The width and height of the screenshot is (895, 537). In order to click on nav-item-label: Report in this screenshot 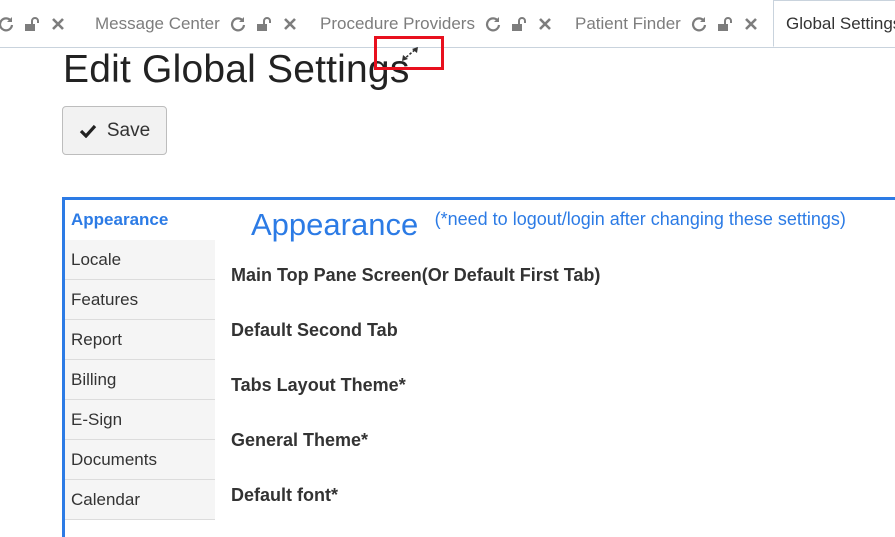, I will do `click(97, 339)`.